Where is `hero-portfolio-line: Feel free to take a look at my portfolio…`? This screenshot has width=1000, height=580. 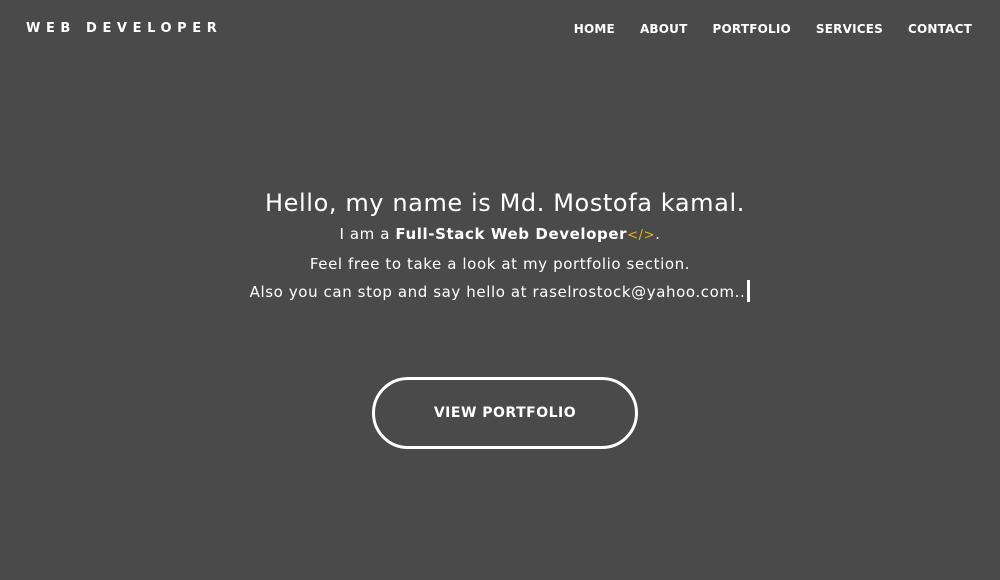 hero-portfolio-line: Feel free to take a look at my portfolio… is located at coordinates (500, 264).